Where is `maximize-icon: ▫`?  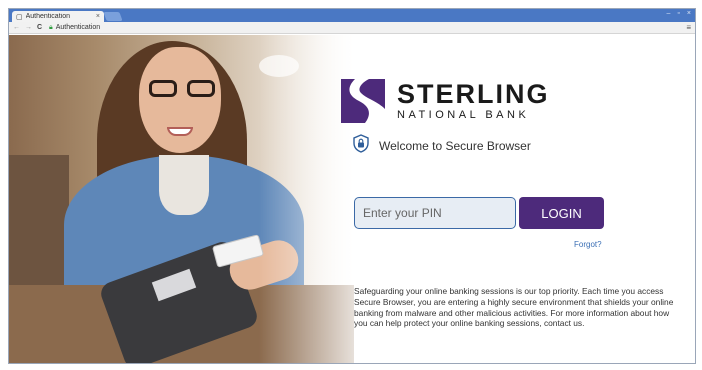 maximize-icon: ▫ is located at coordinates (678, 13).